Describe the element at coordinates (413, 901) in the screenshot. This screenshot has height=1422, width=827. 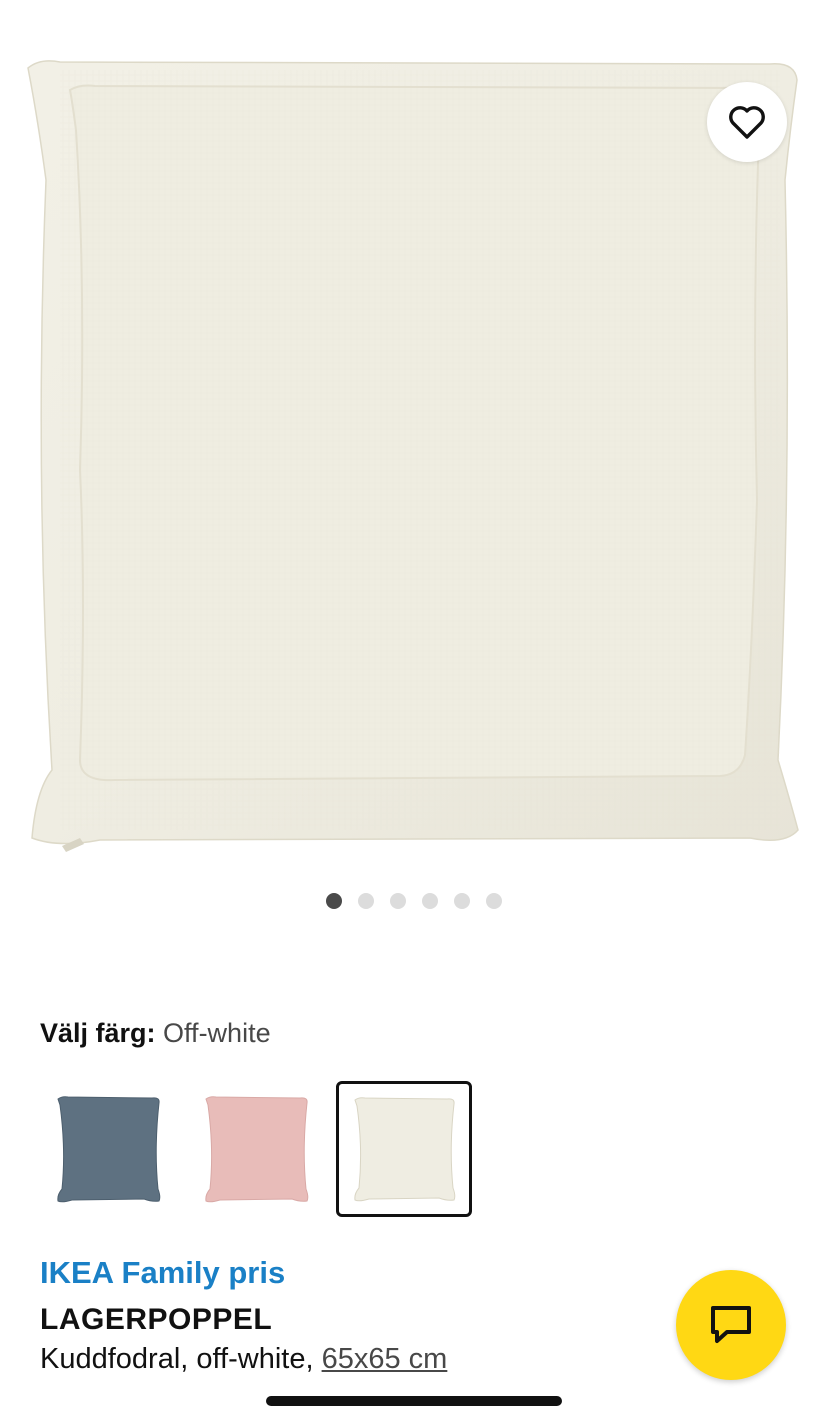
I see `carousel-indicator` at that location.